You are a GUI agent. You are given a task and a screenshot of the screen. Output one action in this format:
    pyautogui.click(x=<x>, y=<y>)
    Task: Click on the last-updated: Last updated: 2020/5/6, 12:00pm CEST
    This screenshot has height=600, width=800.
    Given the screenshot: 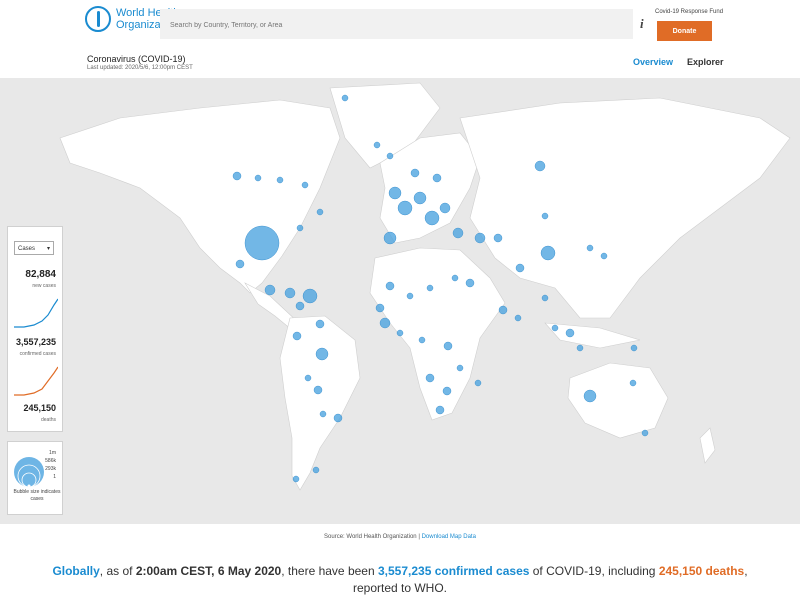 What is the action you would take?
    pyautogui.click(x=140, y=68)
    